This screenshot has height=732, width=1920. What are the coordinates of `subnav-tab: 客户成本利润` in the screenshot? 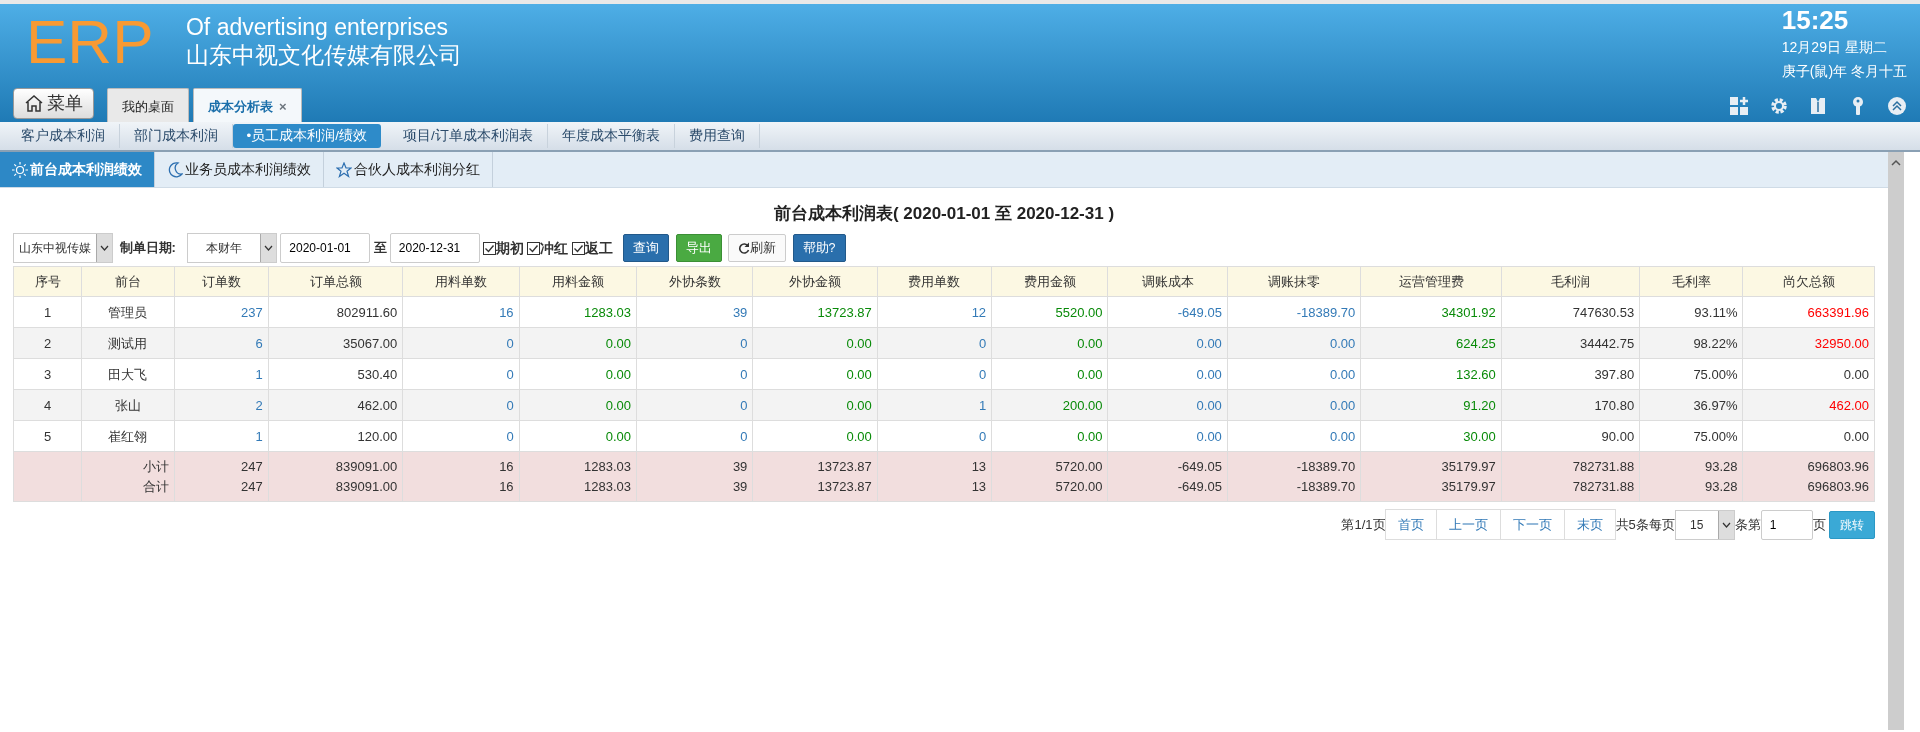 It's located at (63, 136).